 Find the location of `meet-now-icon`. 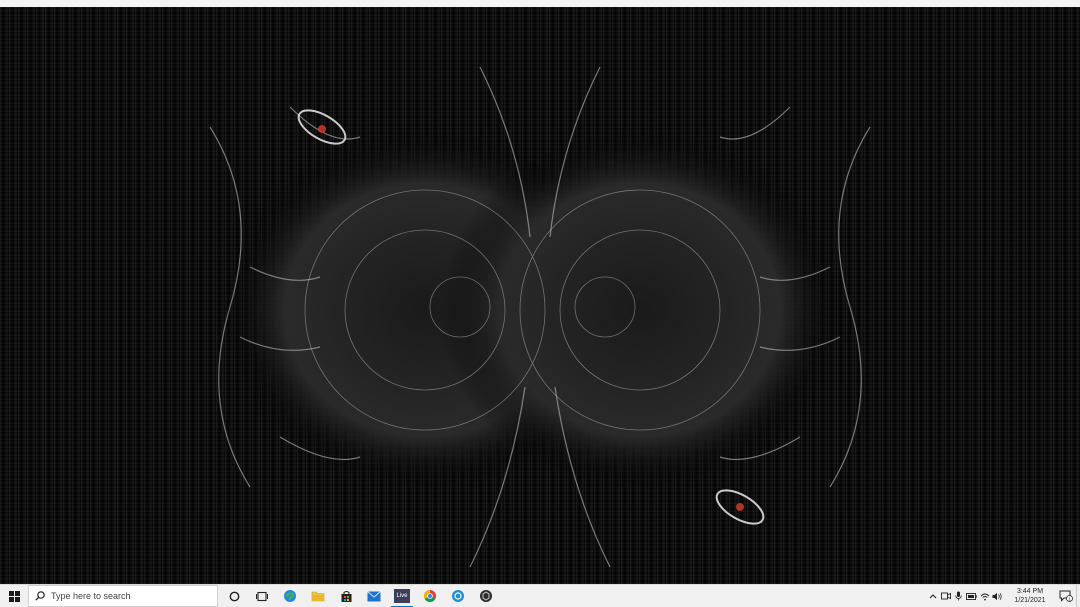

meet-now-icon is located at coordinates (945, 595).